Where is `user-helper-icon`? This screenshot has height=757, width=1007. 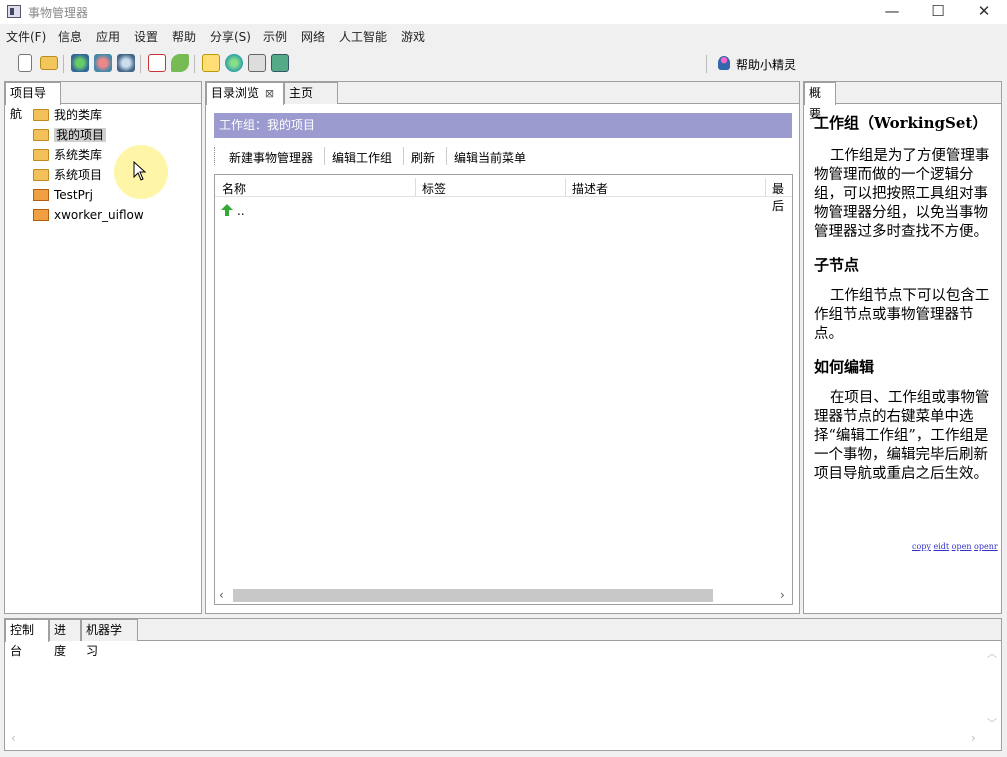
user-helper-icon is located at coordinates (724, 63).